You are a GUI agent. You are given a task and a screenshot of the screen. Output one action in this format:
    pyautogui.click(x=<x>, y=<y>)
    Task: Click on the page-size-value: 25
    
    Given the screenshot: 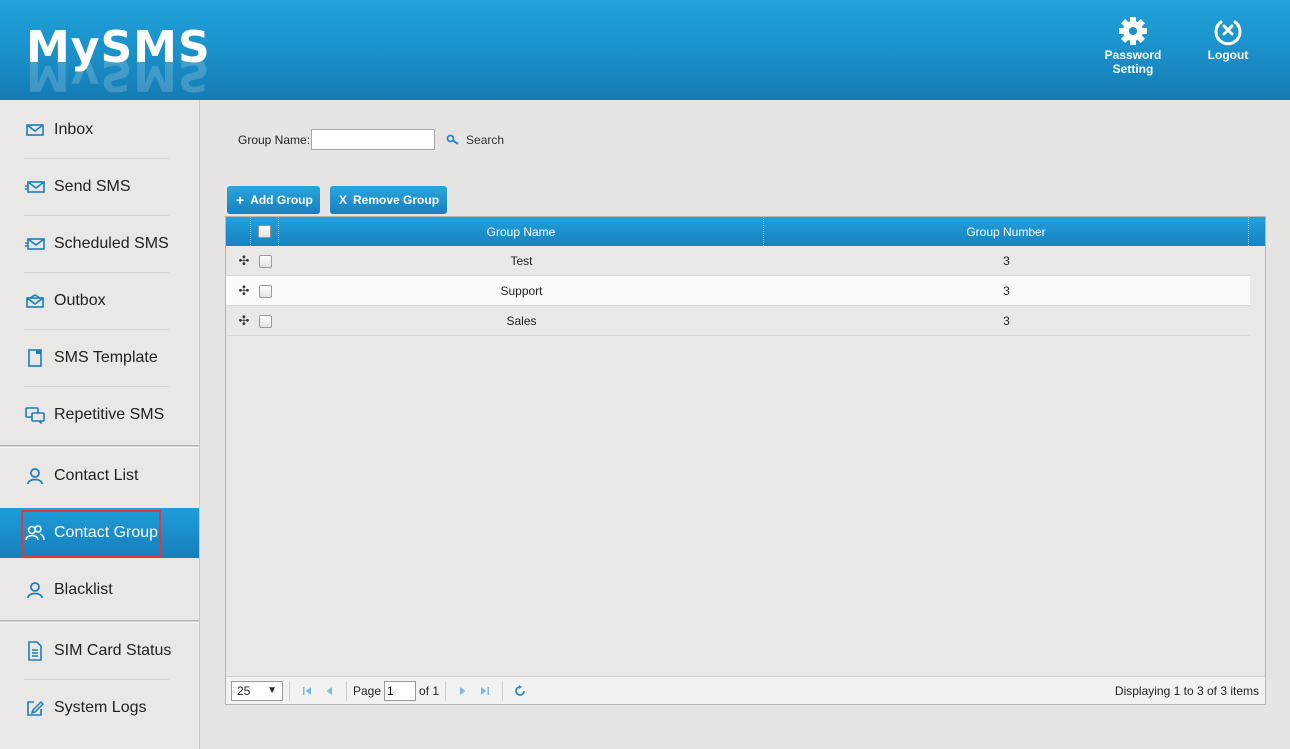 What is the action you would take?
    pyautogui.click(x=244, y=690)
    